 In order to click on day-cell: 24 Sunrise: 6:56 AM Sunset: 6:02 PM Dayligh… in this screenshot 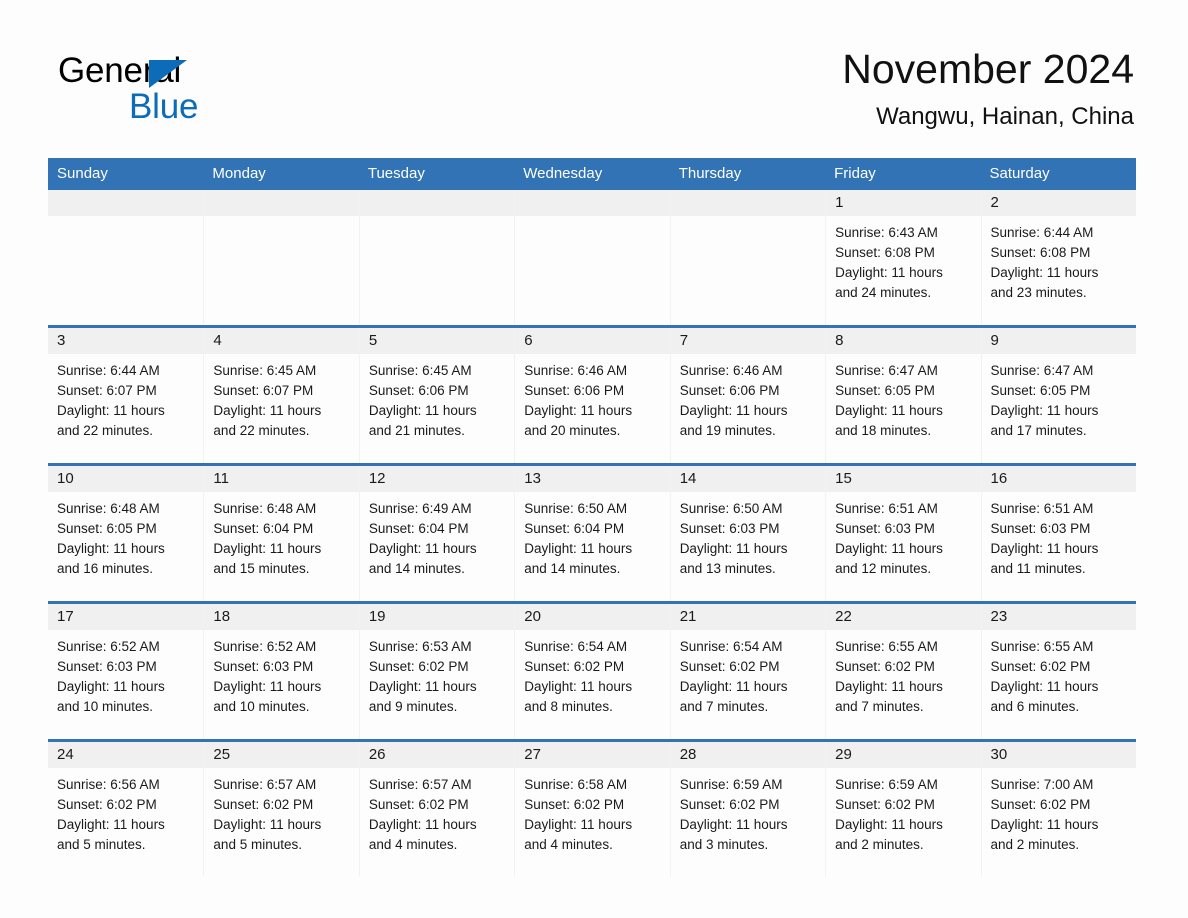, I will do `click(126, 809)`.